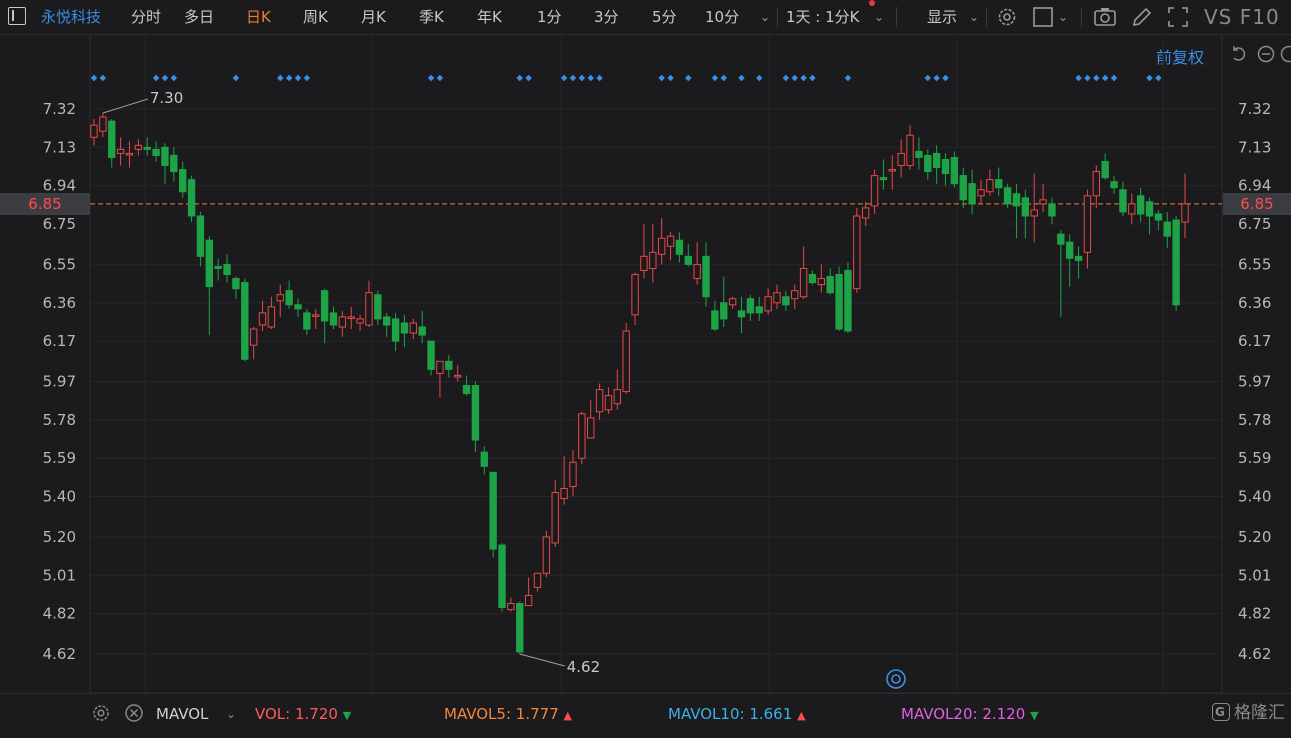 The width and height of the screenshot is (1291, 738). Describe the element at coordinates (146, 17) in the screenshot. I see `tab-period-0: 分时` at that location.